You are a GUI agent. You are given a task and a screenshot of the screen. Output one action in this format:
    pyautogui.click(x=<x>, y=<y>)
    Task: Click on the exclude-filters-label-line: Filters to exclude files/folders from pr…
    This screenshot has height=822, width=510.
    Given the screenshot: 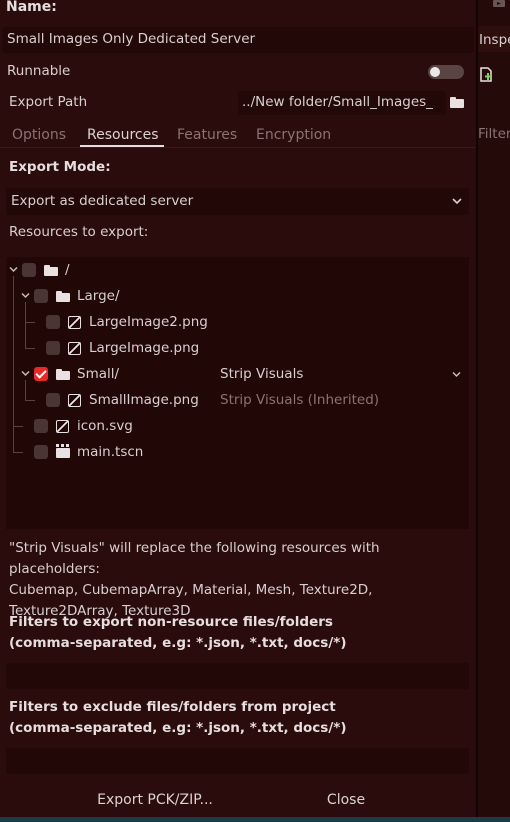 What is the action you would take?
    pyautogui.click(x=172, y=707)
    